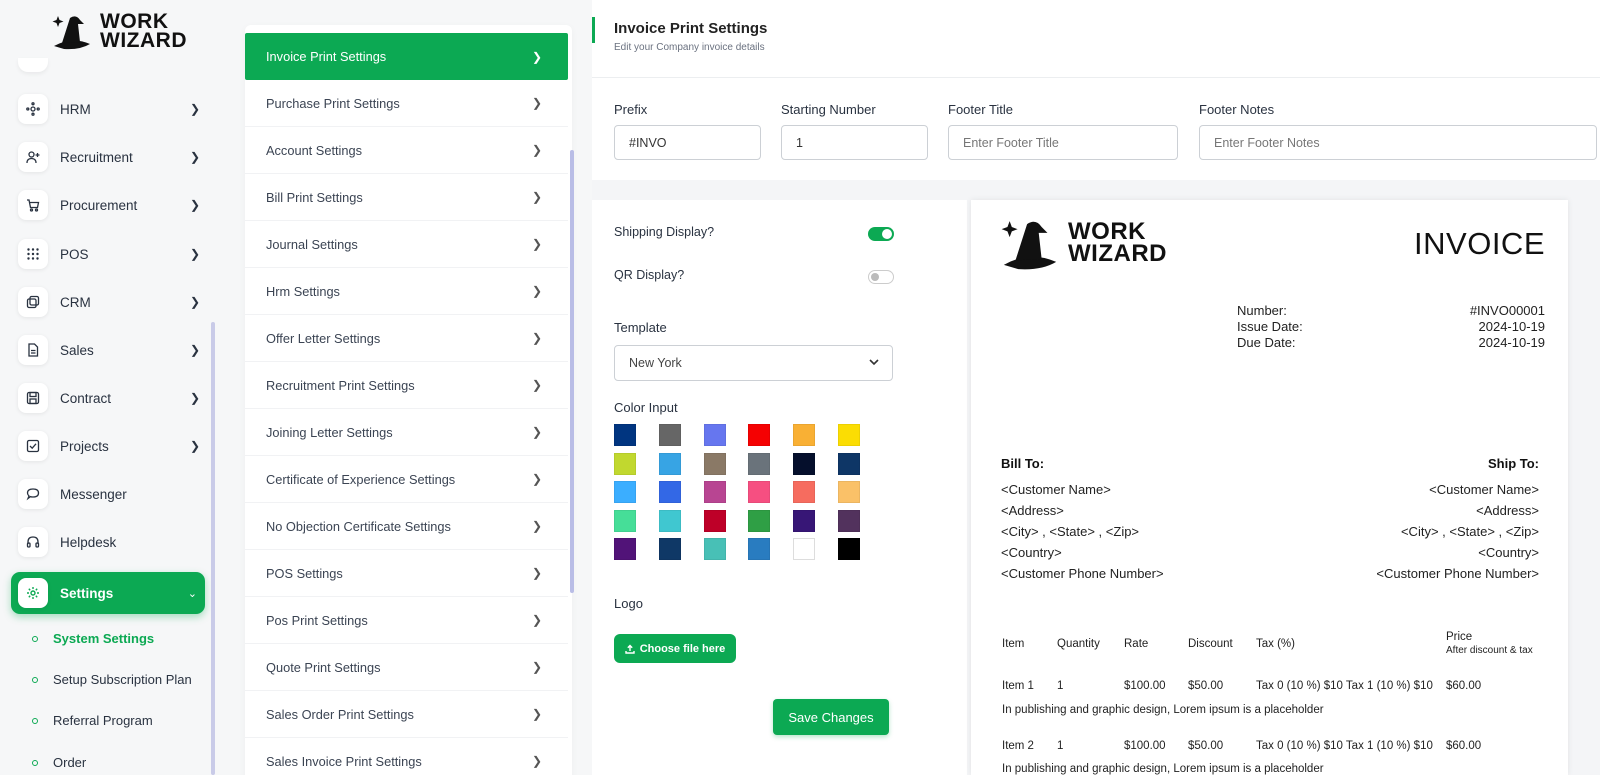  Describe the element at coordinates (881, 234) in the screenshot. I see `shipping-display-toggle` at that location.